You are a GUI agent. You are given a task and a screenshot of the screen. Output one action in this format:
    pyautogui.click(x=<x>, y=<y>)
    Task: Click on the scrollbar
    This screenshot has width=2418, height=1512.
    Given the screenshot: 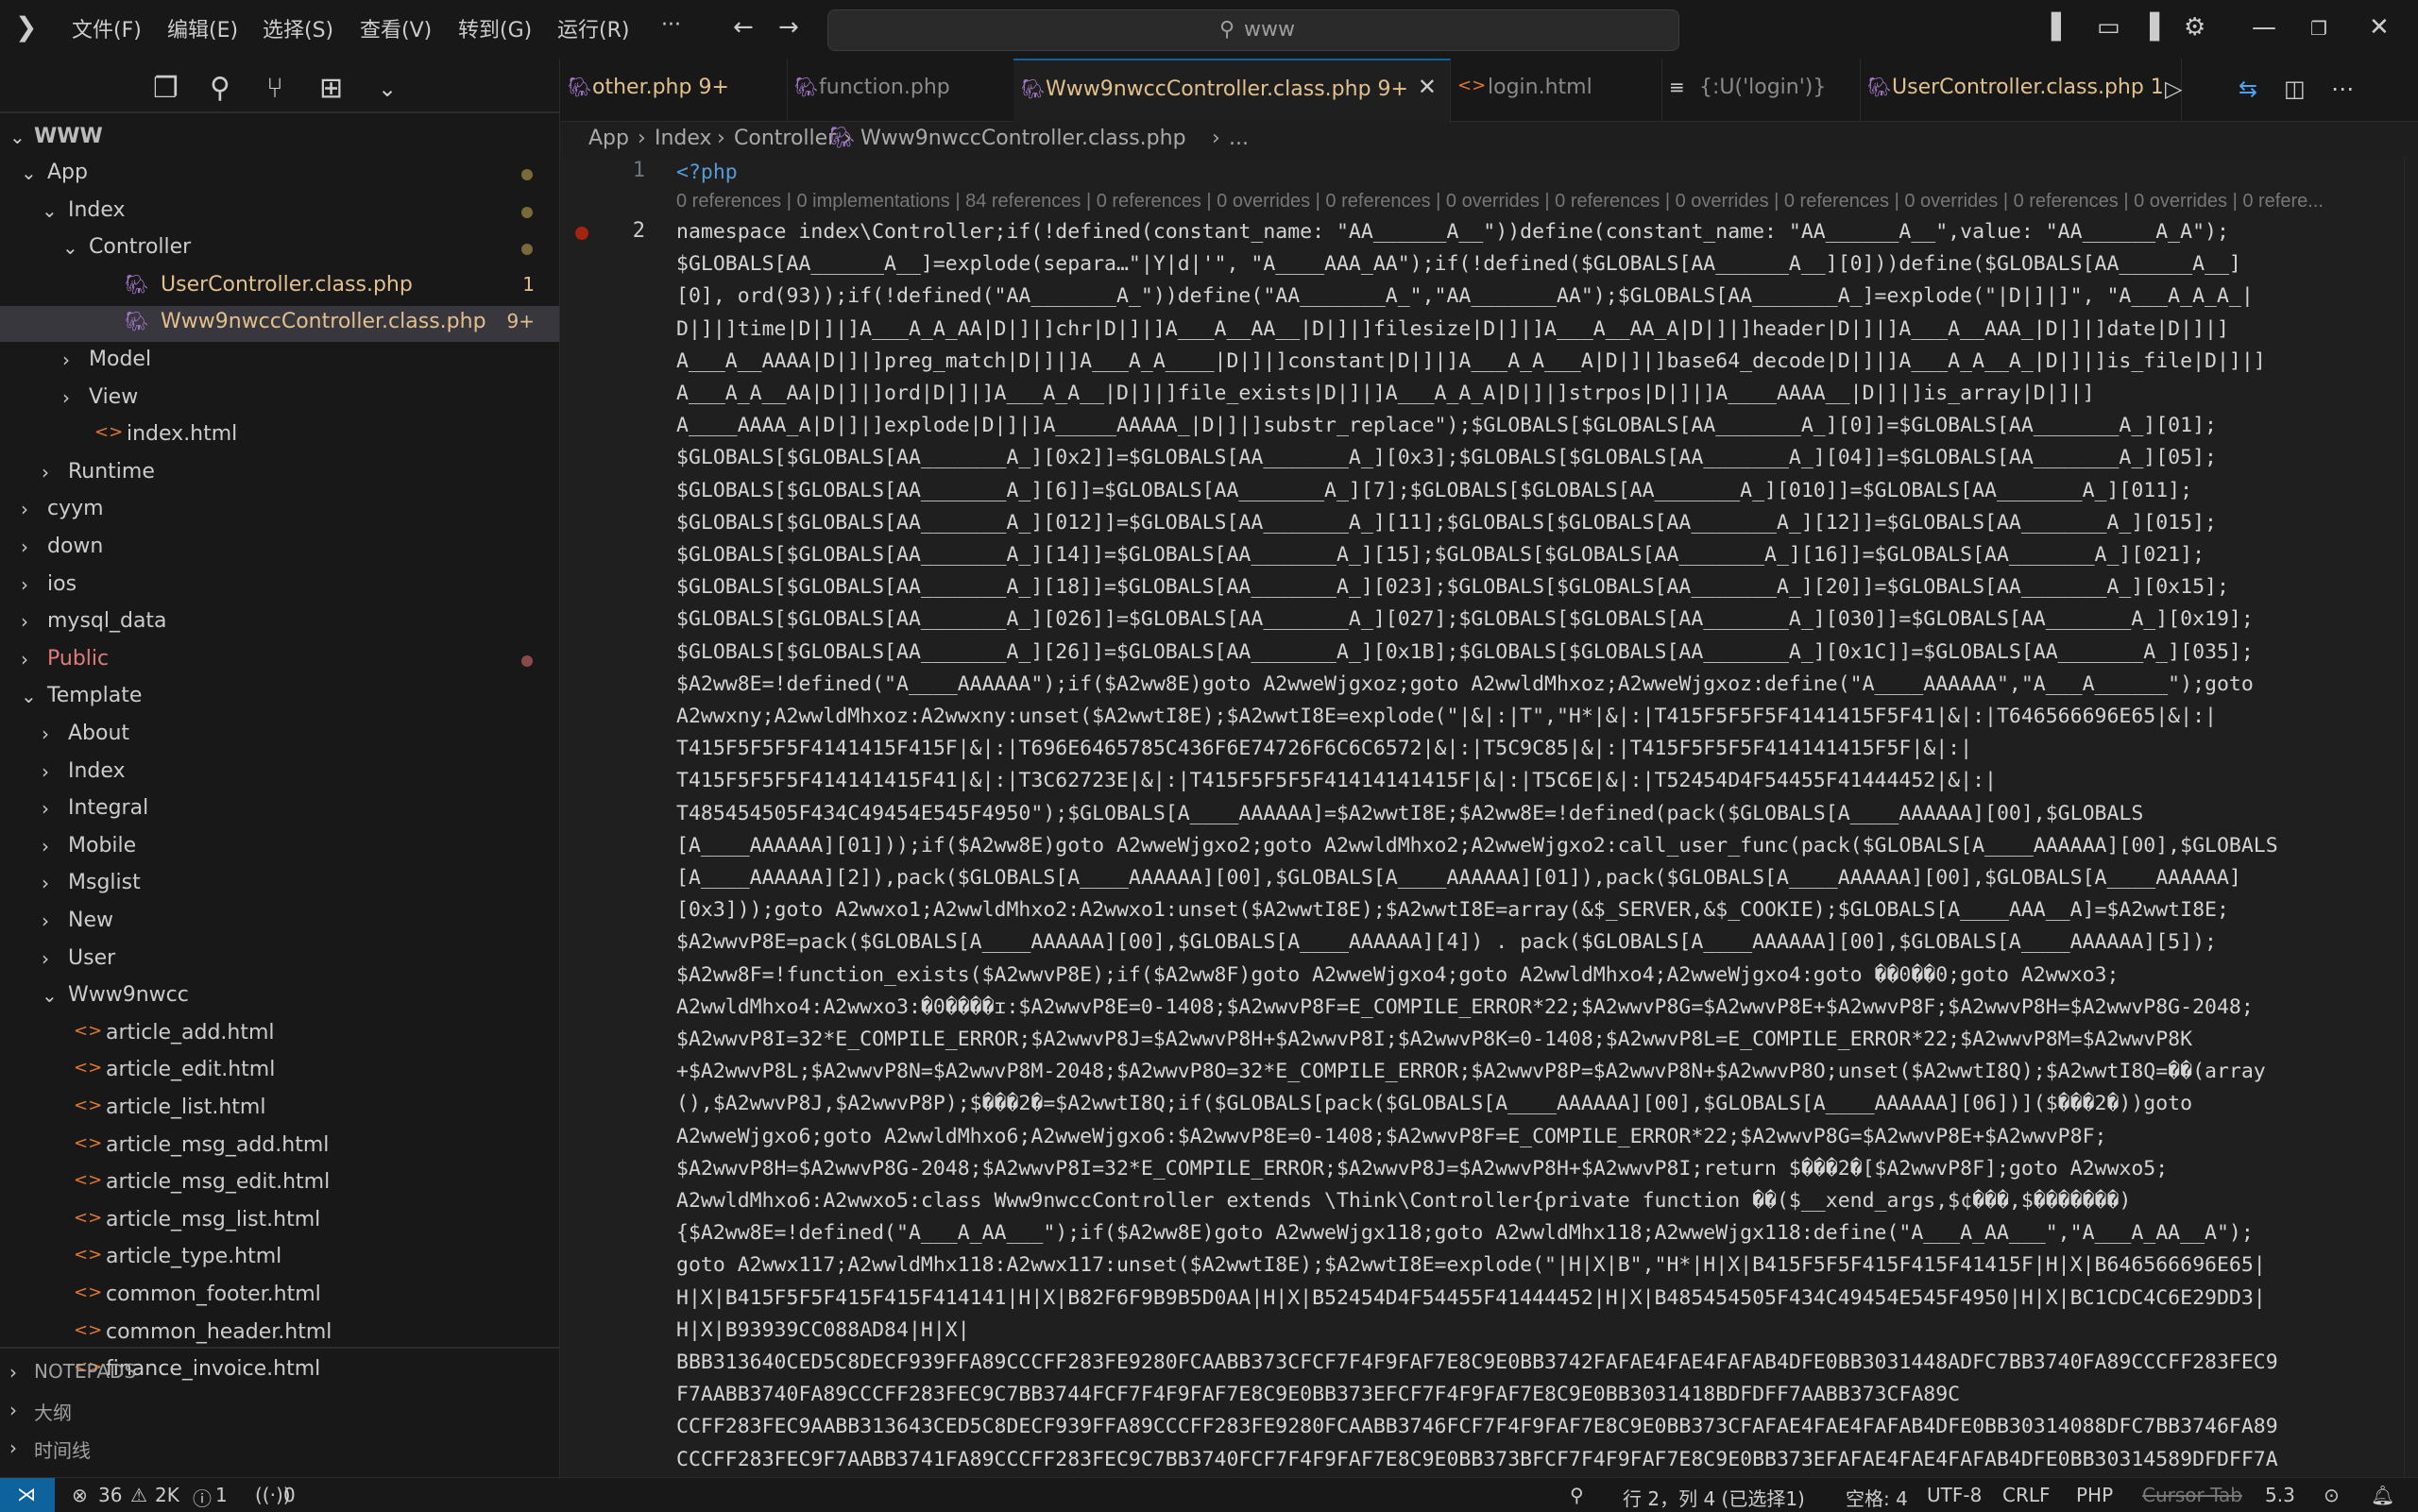 What is the action you would take?
    pyautogui.click(x=2411, y=817)
    